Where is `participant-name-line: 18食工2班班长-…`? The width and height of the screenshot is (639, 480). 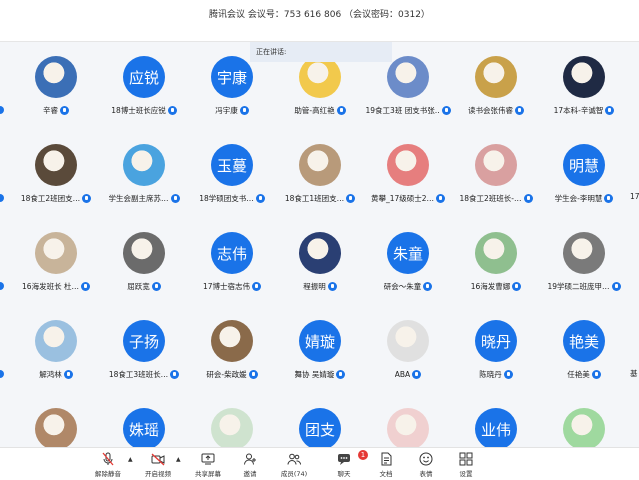 participant-name-line: 18食工2班班长-… is located at coordinates (496, 198).